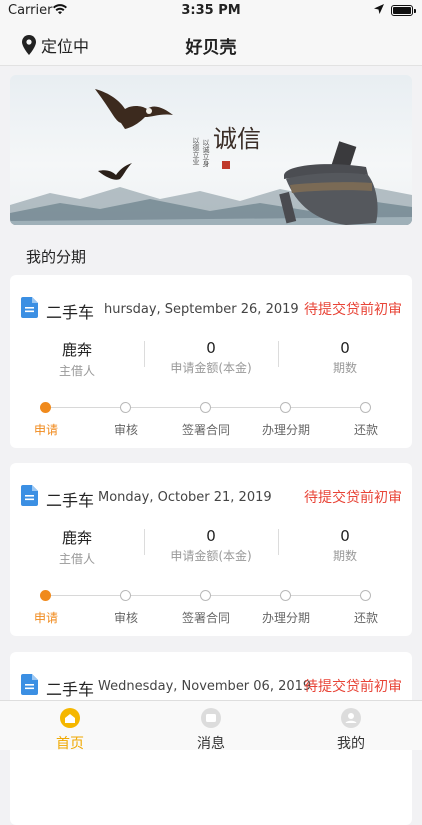 Image resolution: width=422 pixels, height=825 pixels. I want to click on tab-label: 我的, so click(351, 744).